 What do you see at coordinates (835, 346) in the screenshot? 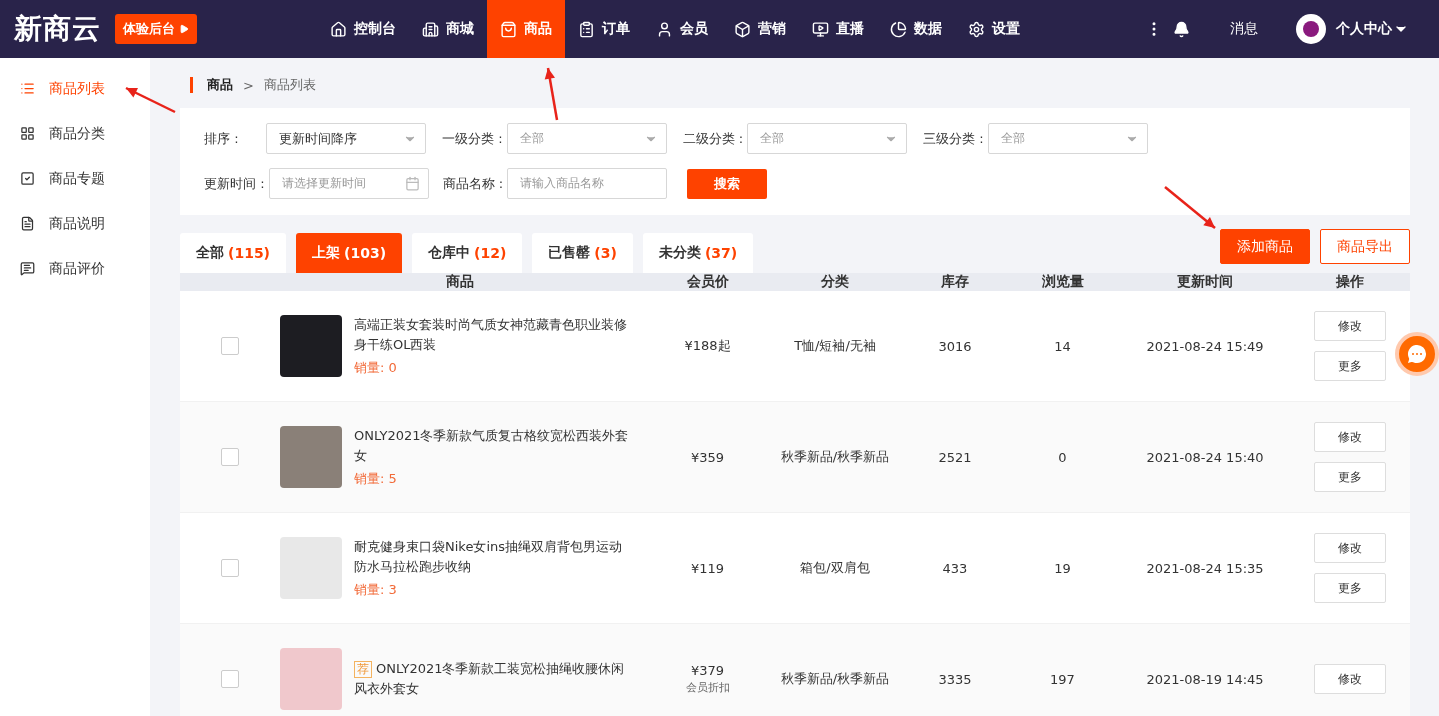
I see `category-cell-text: T恤/短袖/无袖` at bounding box center [835, 346].